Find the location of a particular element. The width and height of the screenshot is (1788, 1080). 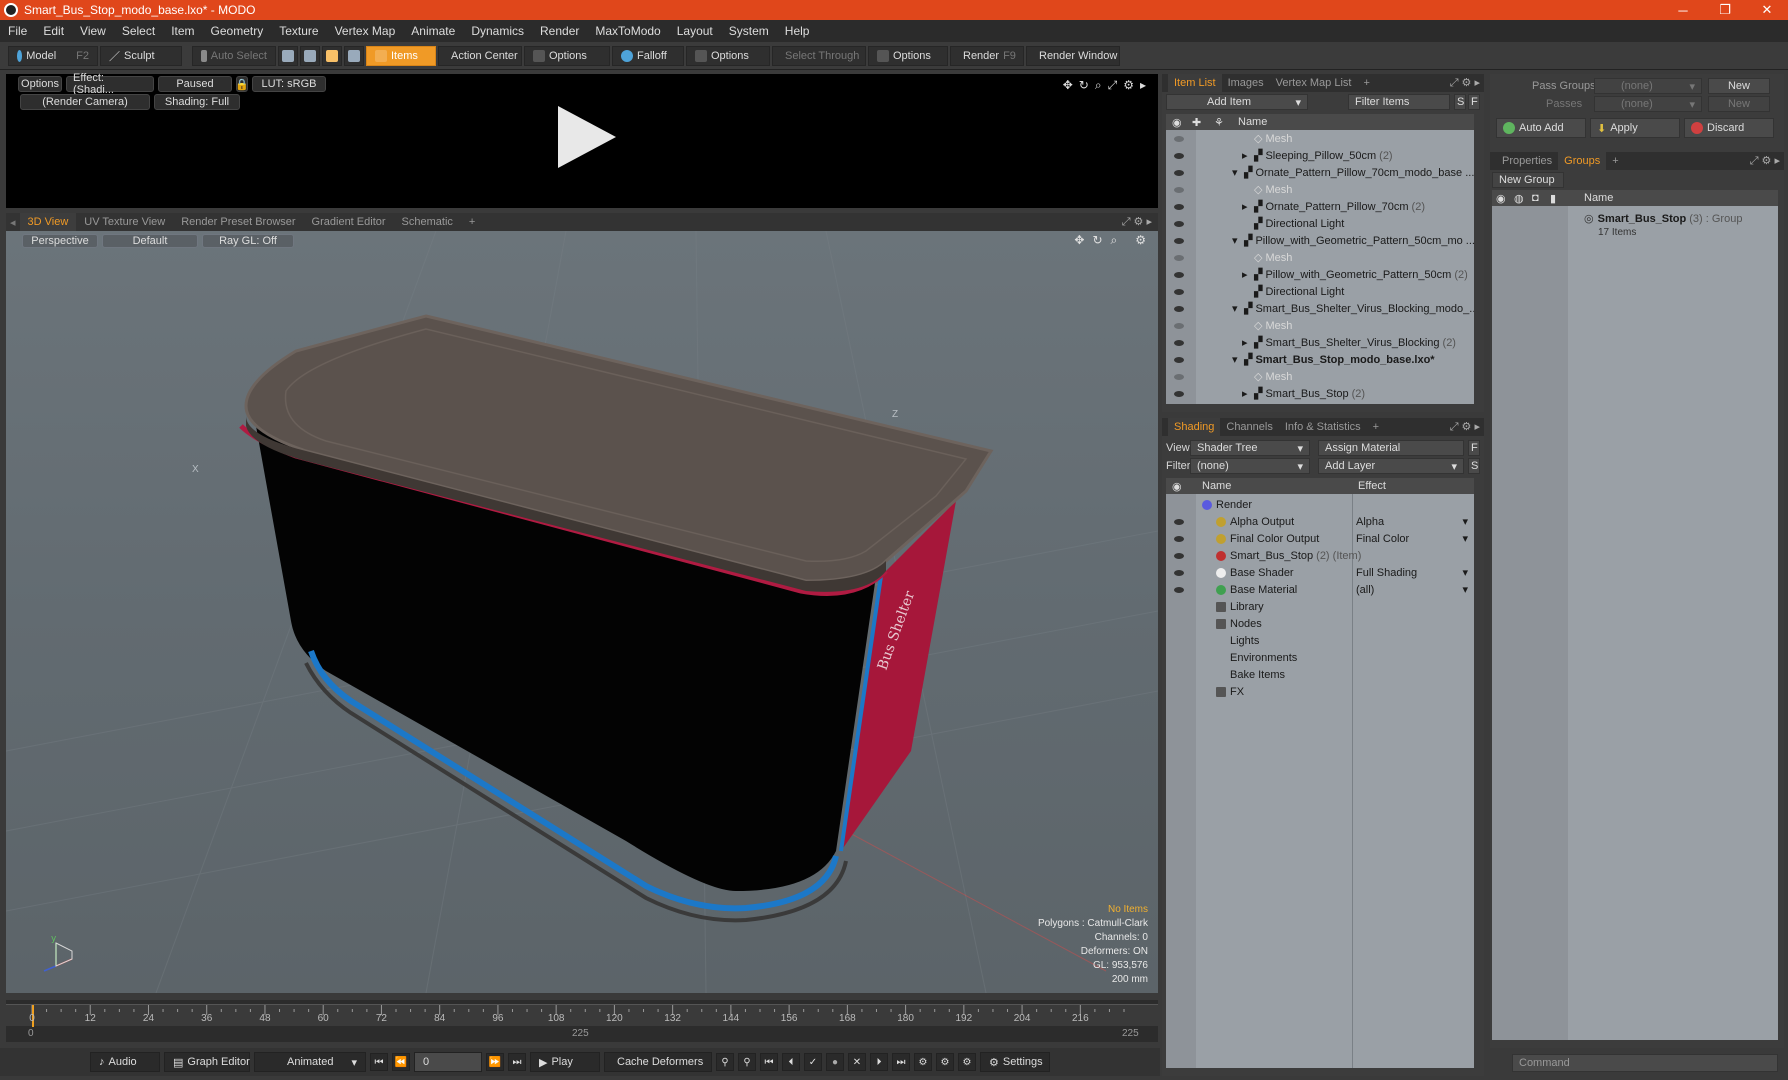

cache-deformers-button: Cache Deformers is located at coordinates (658, 1062).